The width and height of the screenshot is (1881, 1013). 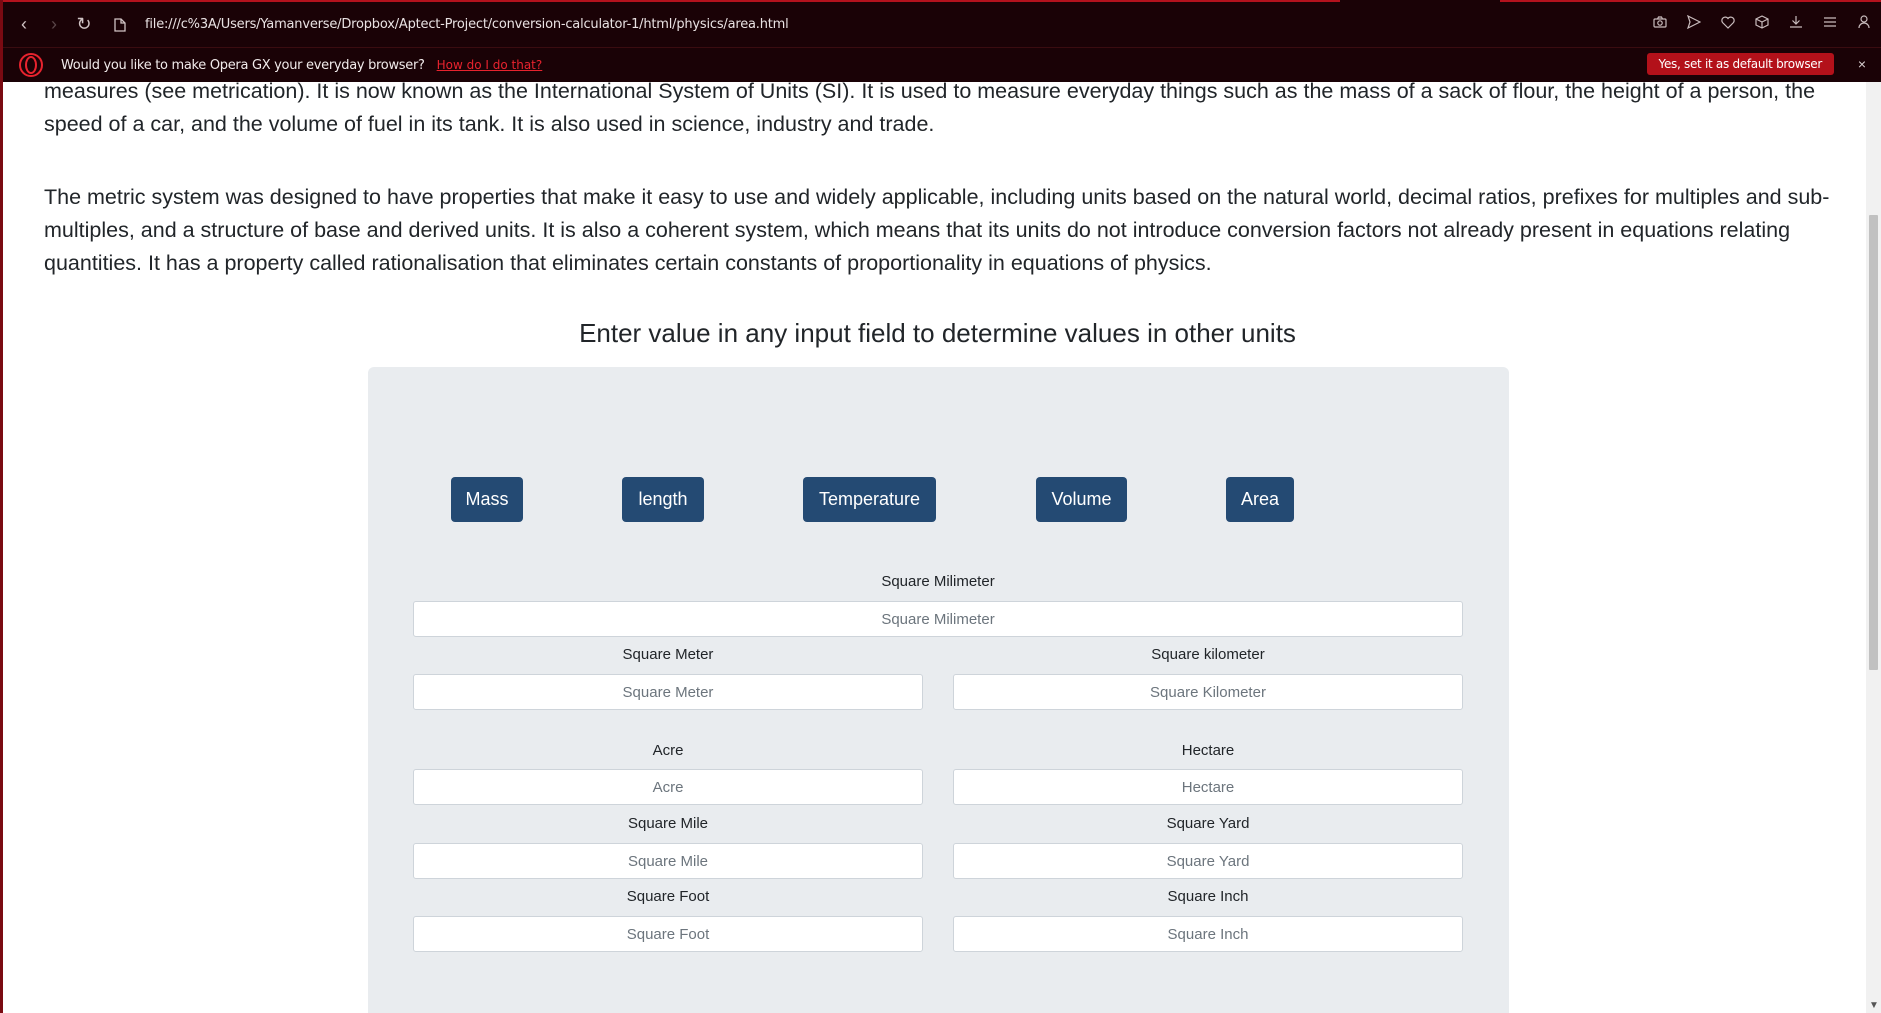 What do you see at coordinates (668, 692) in the screenshot?
I see `square-meter-input` at bounding box center [668, 692].